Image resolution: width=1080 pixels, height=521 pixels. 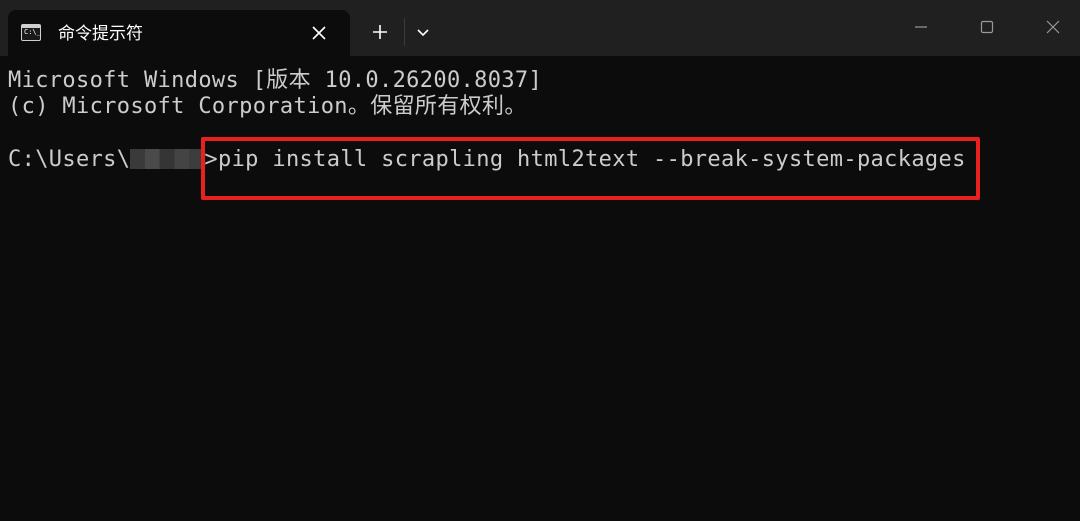 I want to click on plus-icon, so click(x=380, y=32).